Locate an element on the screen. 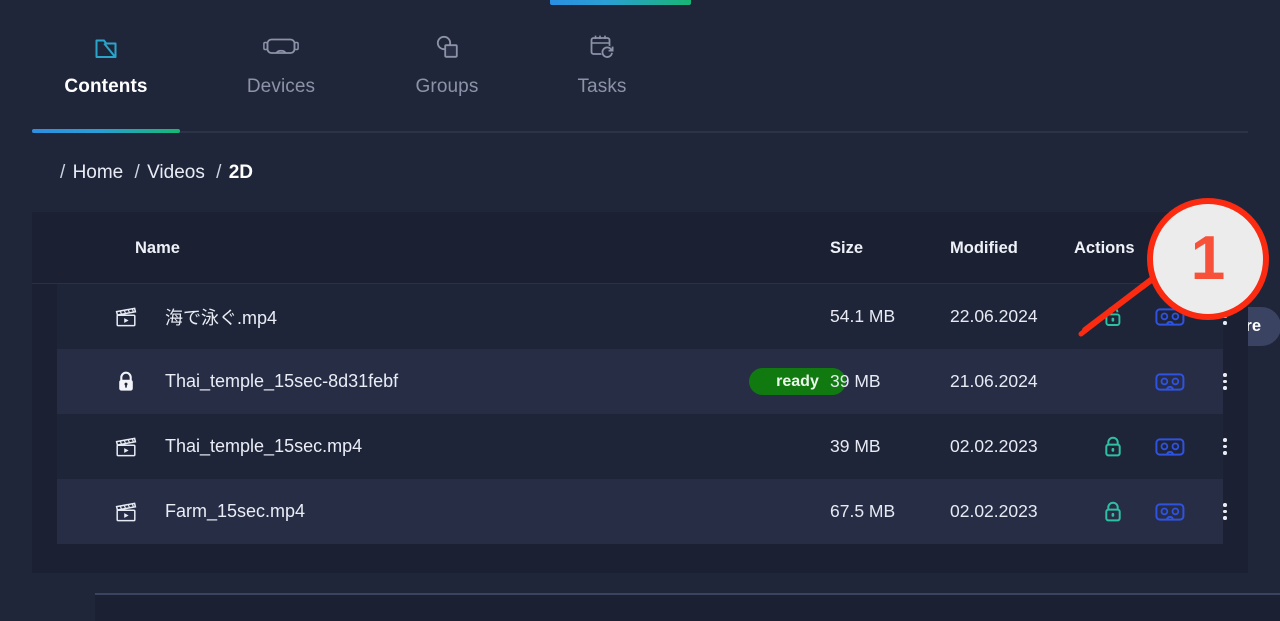 The image size is (1280, 621). tabs-underline-track is located at coordinates (640, 132).